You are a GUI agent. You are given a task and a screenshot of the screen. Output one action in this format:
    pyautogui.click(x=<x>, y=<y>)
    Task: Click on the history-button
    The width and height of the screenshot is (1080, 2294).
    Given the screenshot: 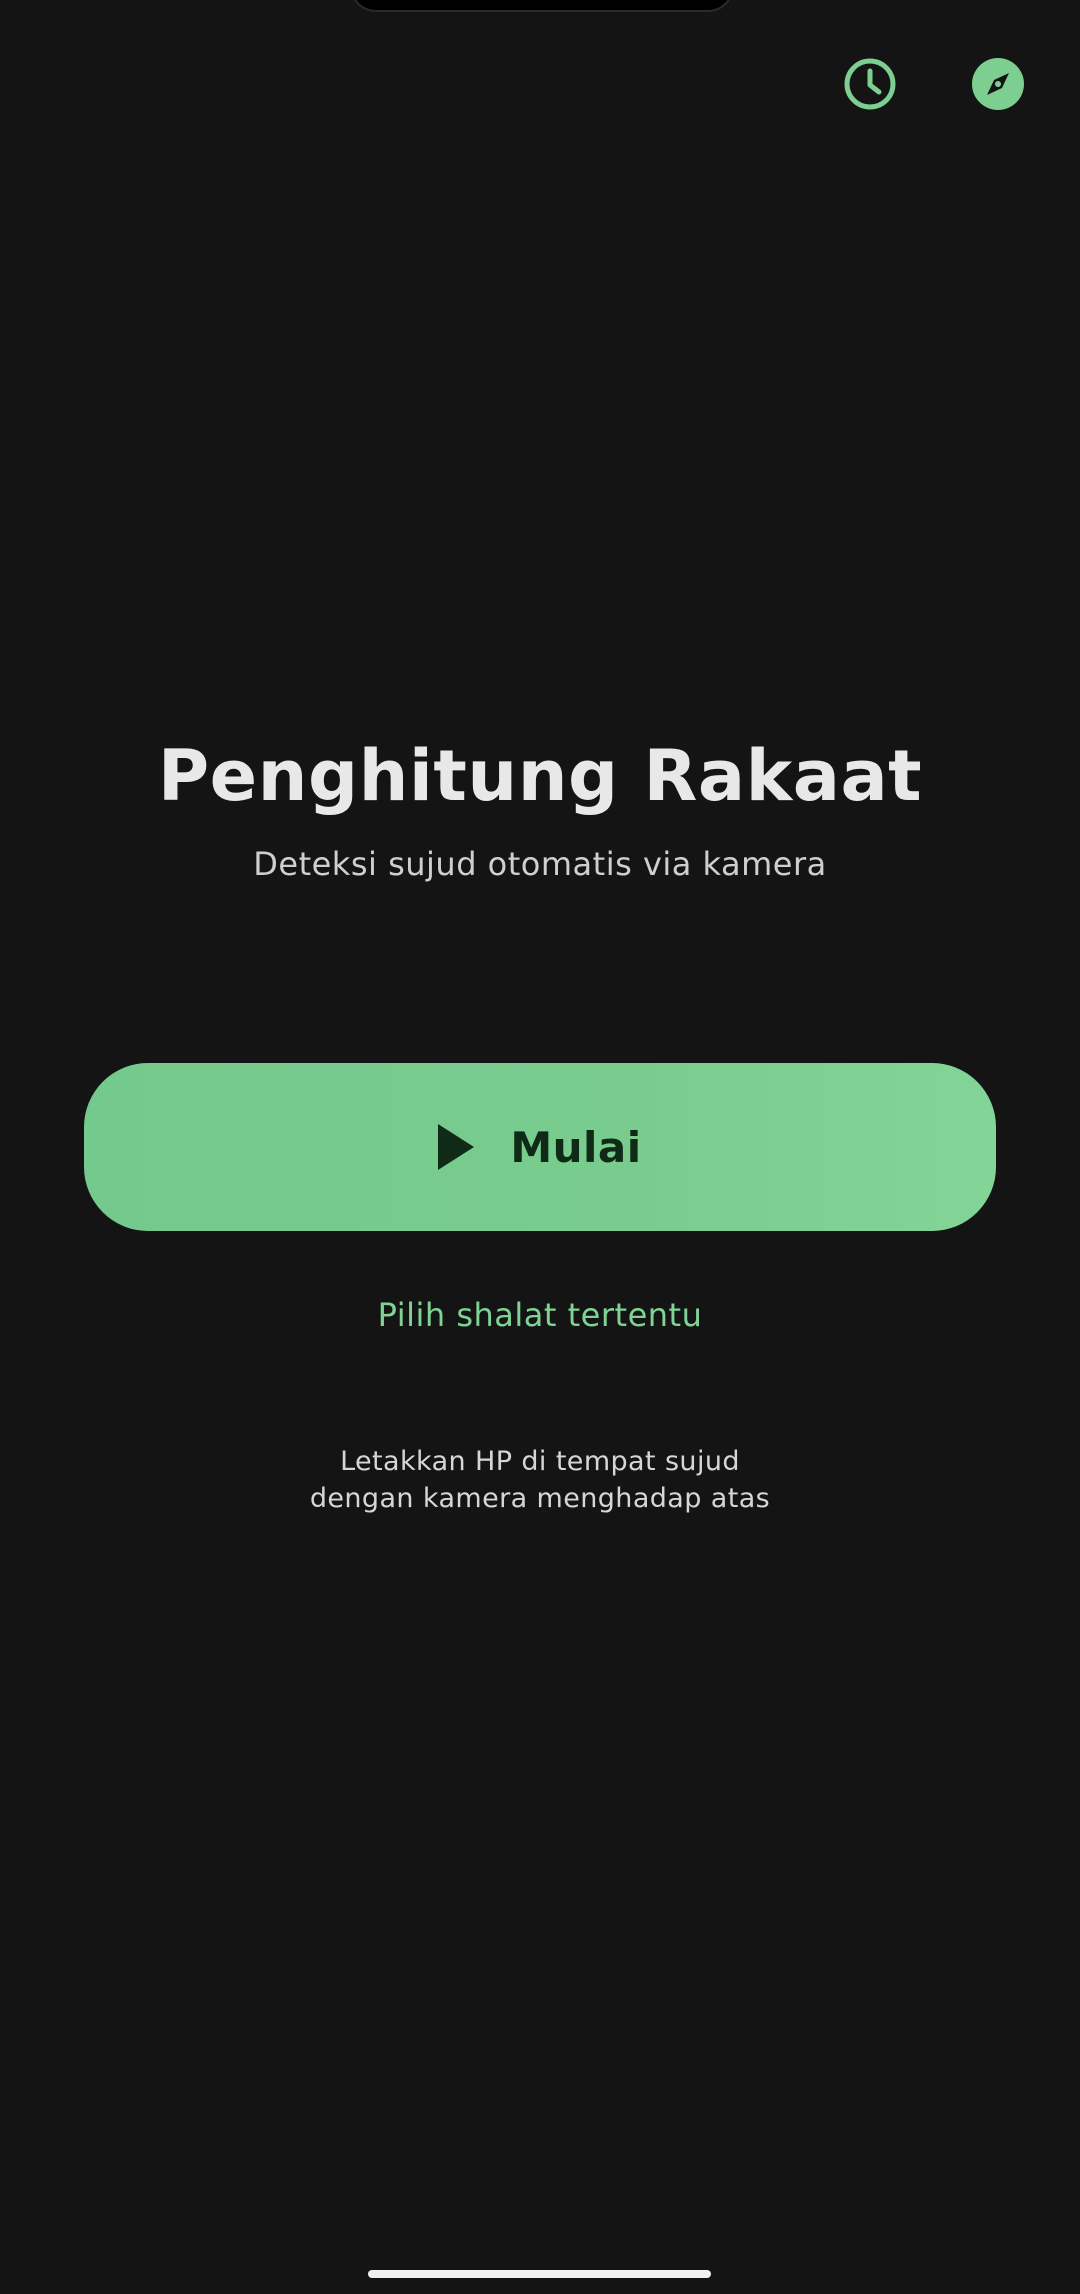 What is the action you would take?
    pyautogui.click(x=870, y=84)
    